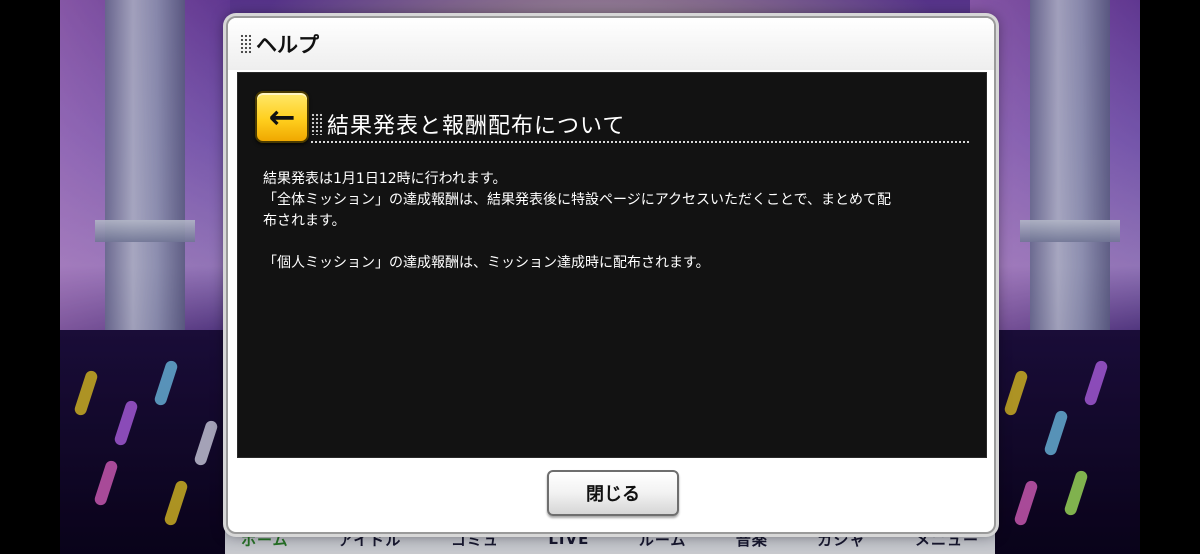  What do you see at coordinates (385, 179) in the screenshot?
I see `paragraph: 結果発表は1月1日12時に行われます。` at bounding box center [385, 179].